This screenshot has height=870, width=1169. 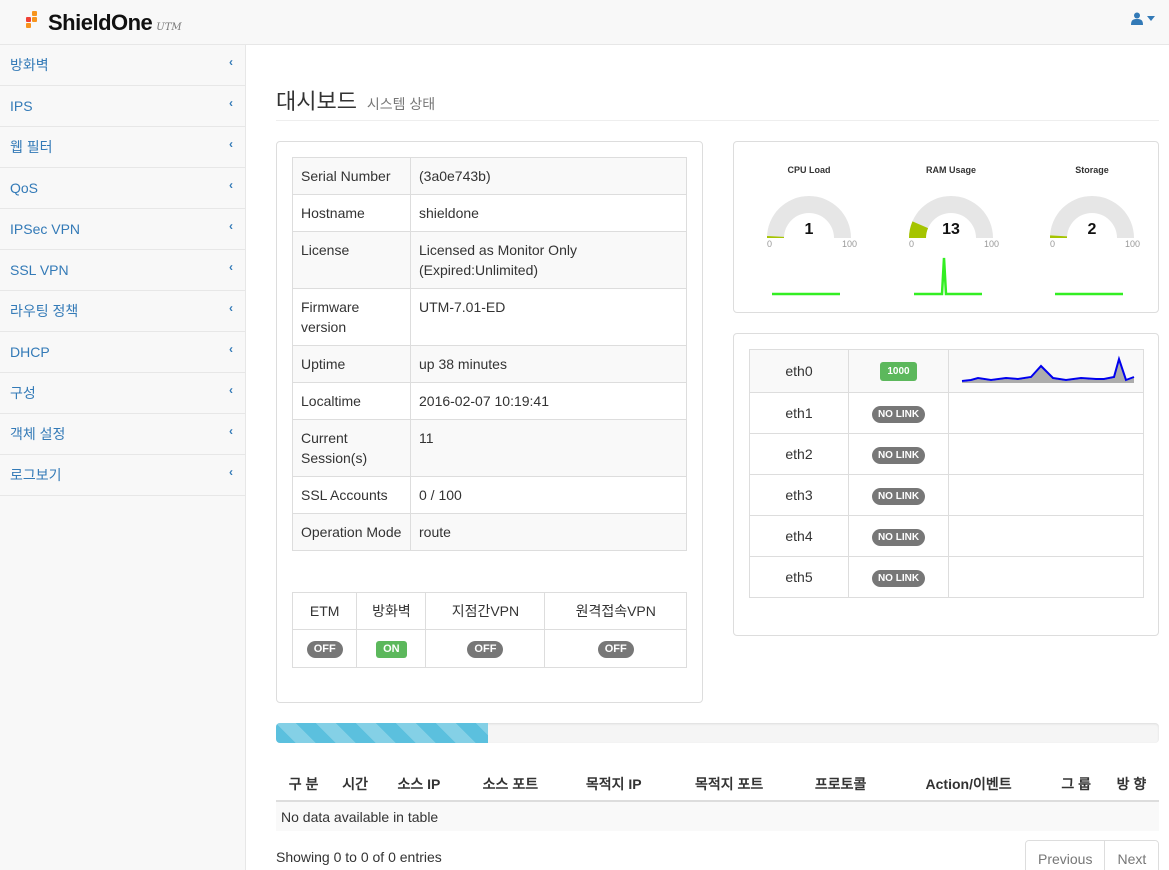 I want to click on pagination: Previous Next, so click(x=1092, y=855).